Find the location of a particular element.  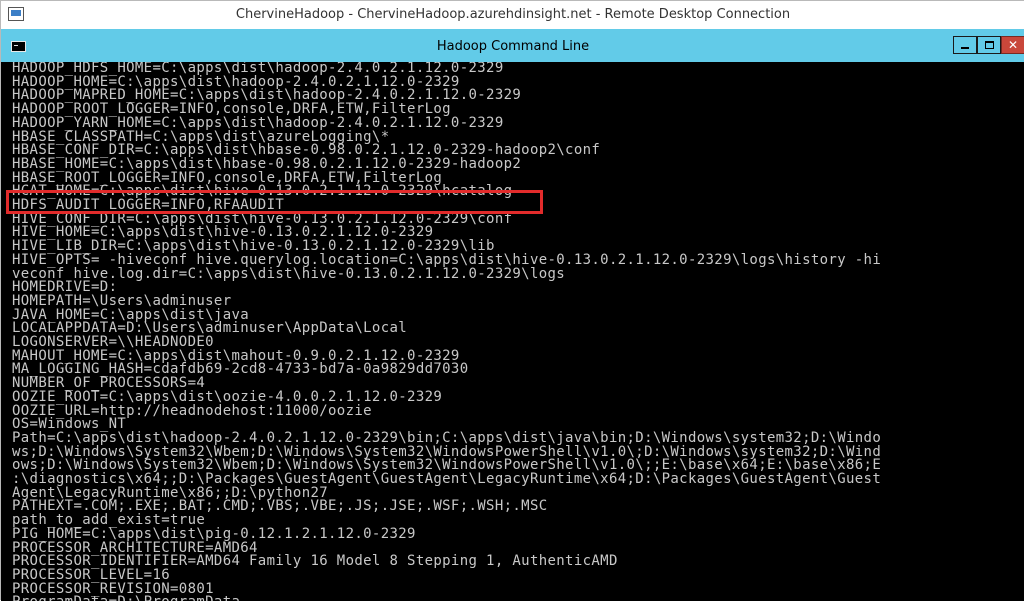

maximize-icon is located at coordinates (989, 45).